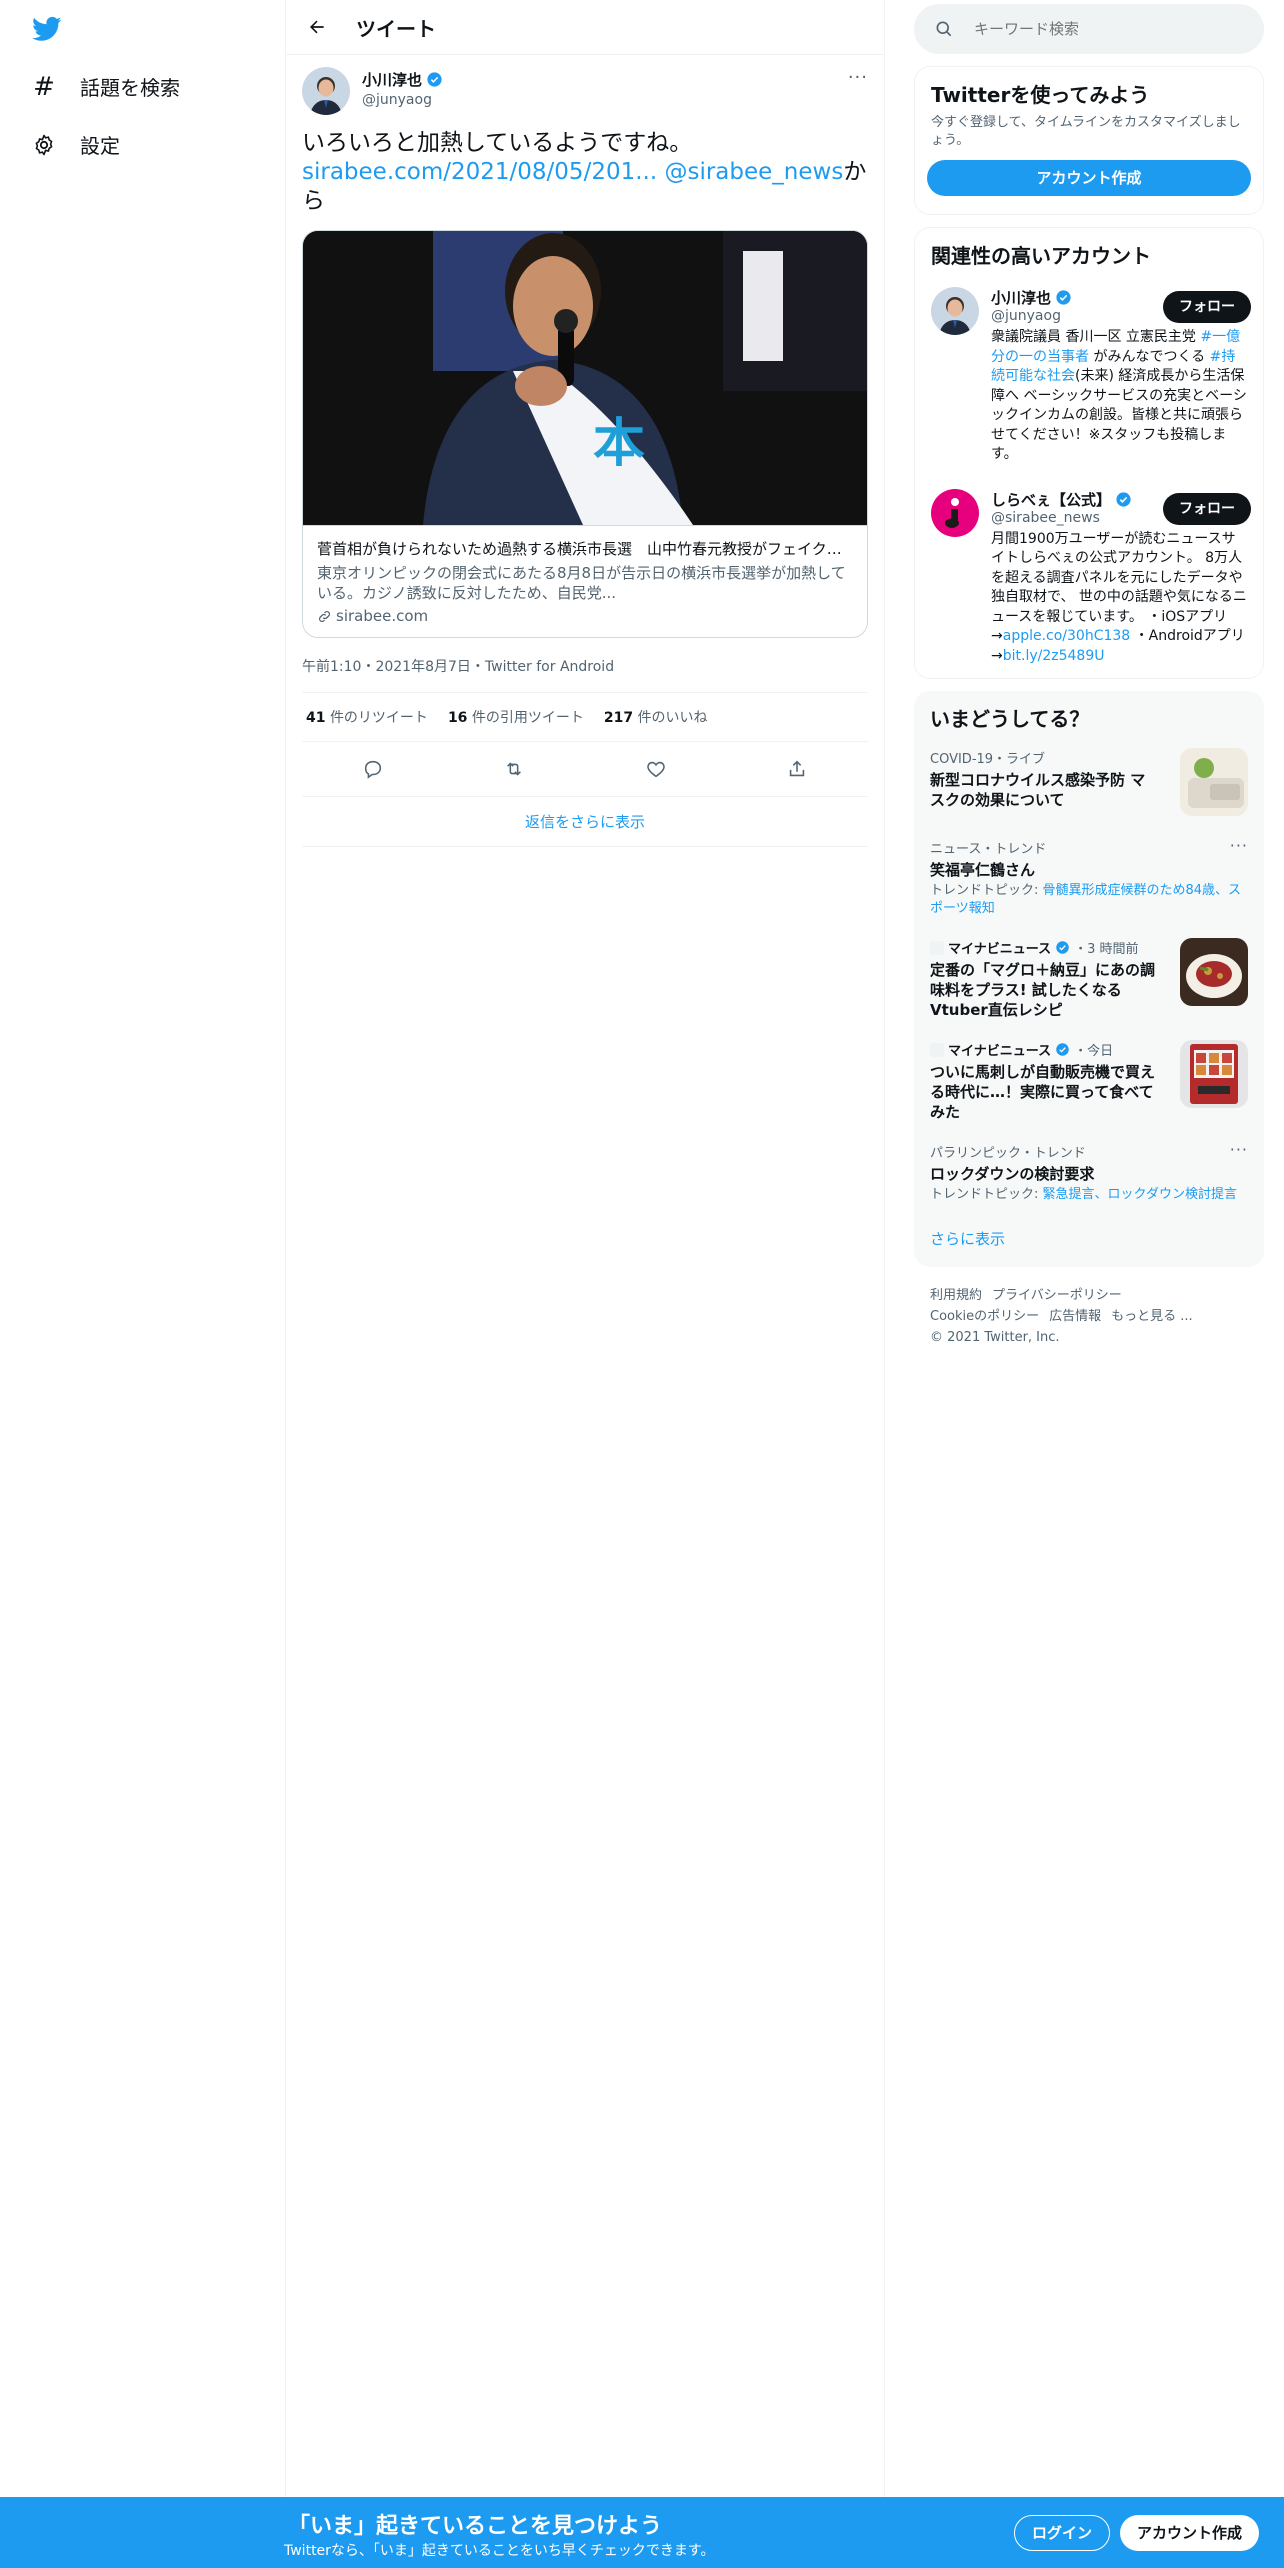 The width and height of the screenshot is (1284, 2568). What do you see at coordinates (1089, 900) in the screenshot?
I see `trend-subtitle: トレンドトピック: 骨髄異形成症候群のため84歳、スポーツ報知` at bounding box center [1089, 900].